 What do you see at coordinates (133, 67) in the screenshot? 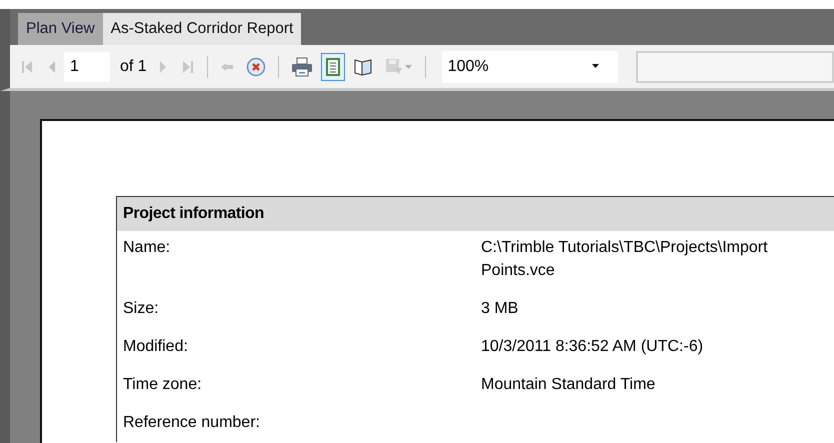
I see `page-count: of 1` at bounding box center [133, 67].